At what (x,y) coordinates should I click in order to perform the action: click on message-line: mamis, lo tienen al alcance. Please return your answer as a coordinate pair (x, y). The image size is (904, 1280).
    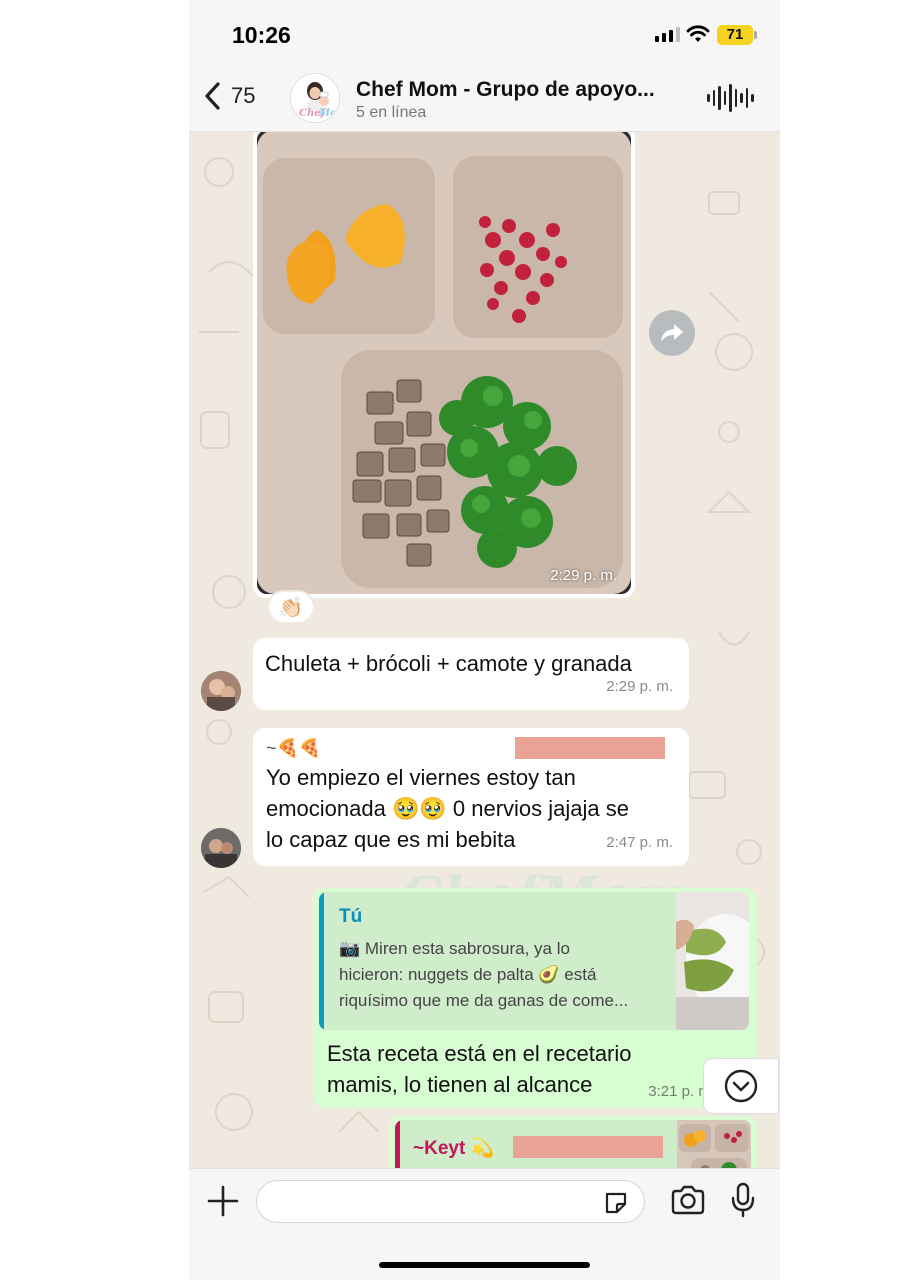
    Looking at the image, I should click on (460, 1084).